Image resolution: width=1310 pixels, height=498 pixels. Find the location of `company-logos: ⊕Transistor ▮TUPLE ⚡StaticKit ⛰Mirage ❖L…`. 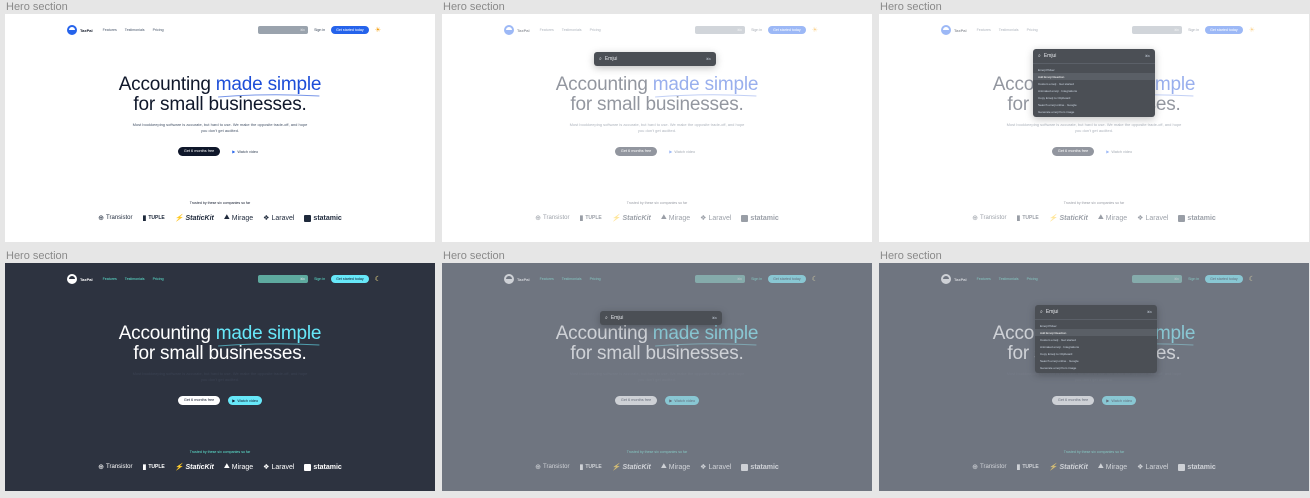

company-logos: ⊕Transistor ▮TUPLE ⚡StaticKit ⛰Mirage ❖L… is located at coordinates (220, 218).